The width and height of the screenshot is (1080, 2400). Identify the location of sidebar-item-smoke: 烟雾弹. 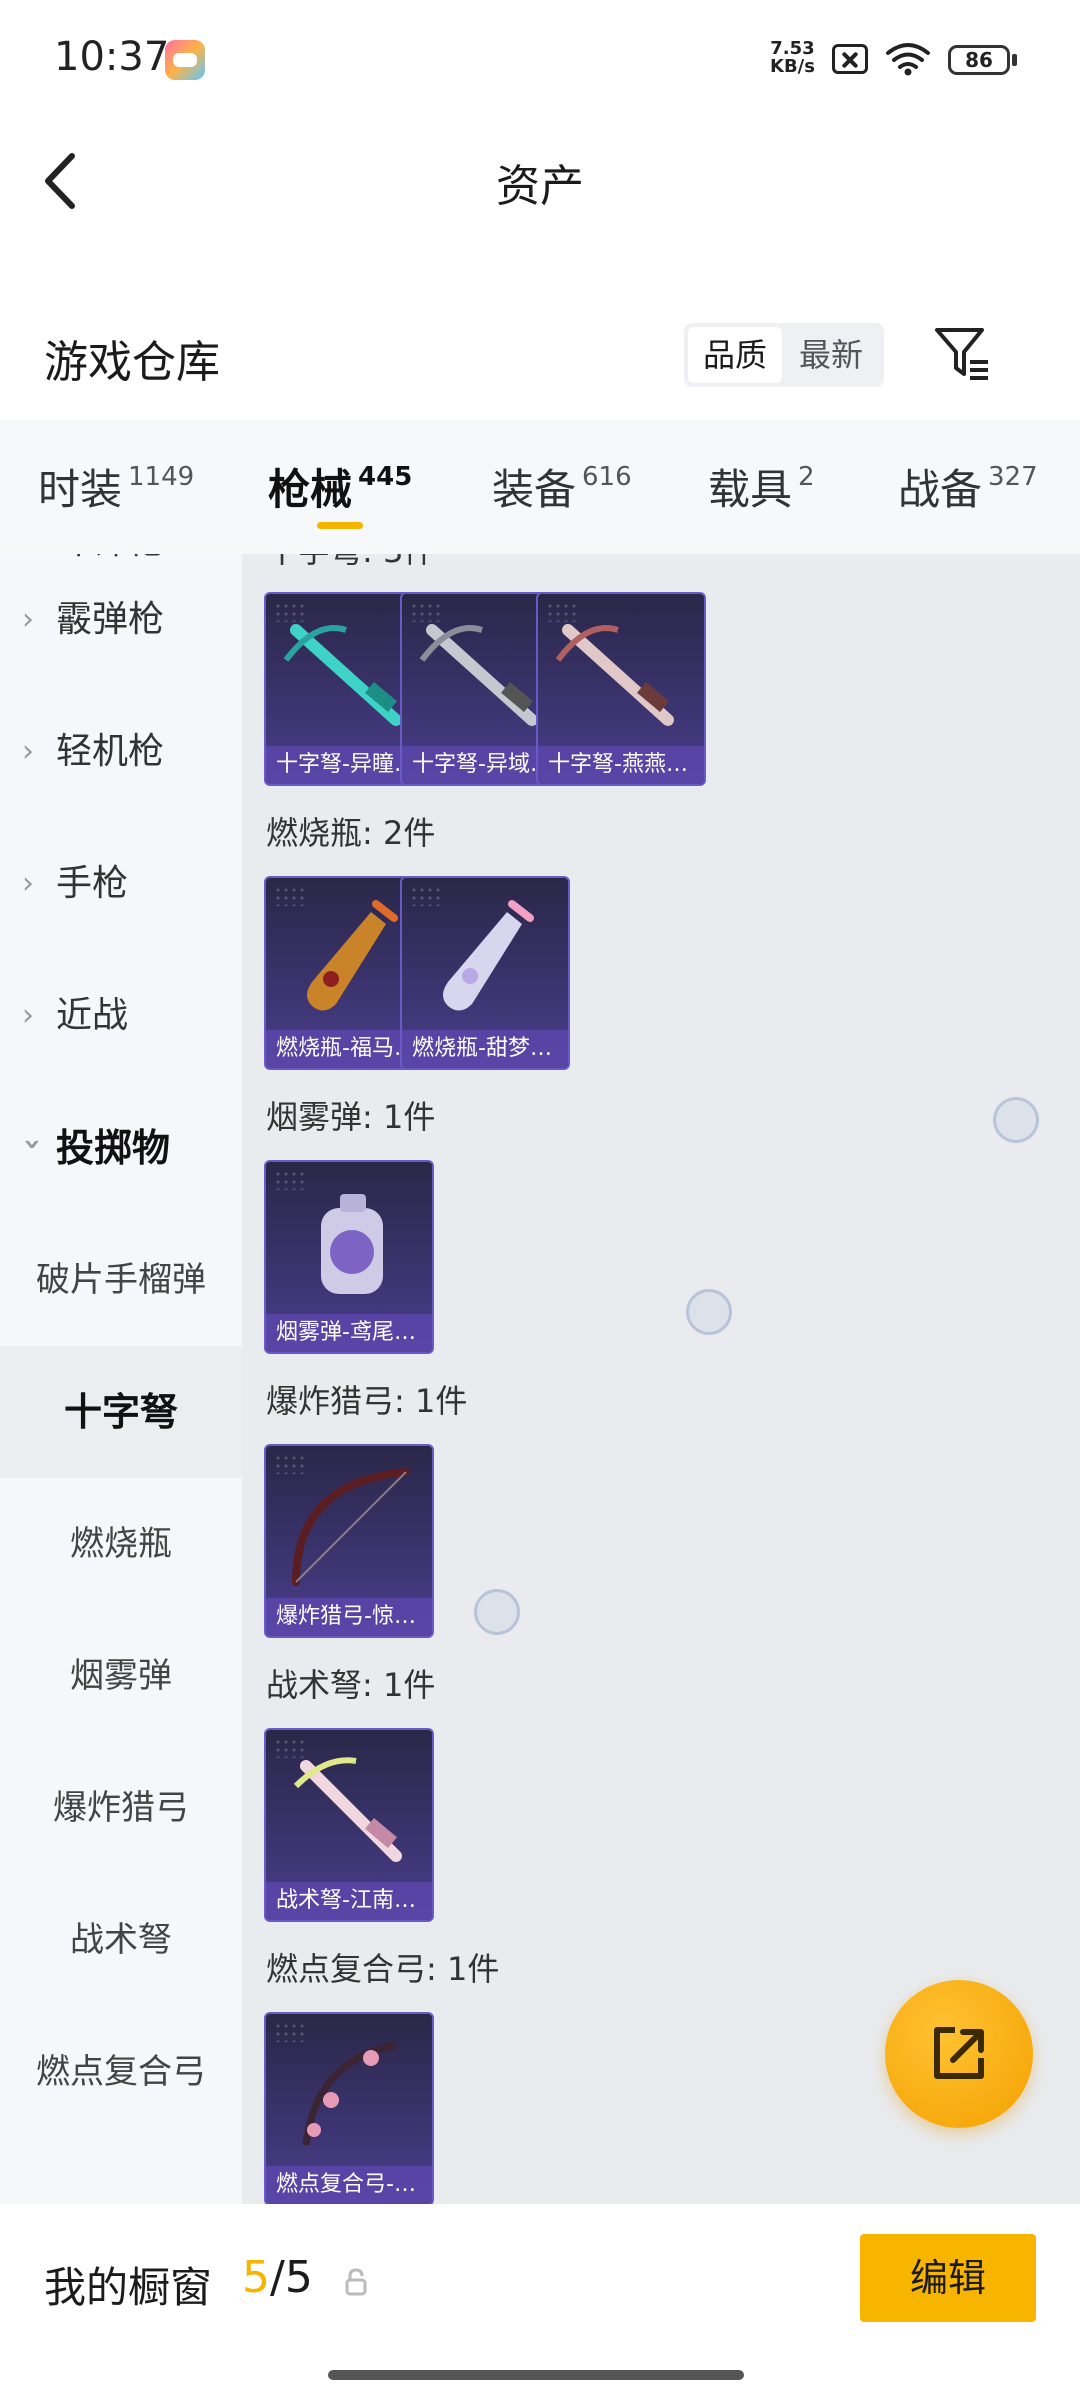
(121, 1676).